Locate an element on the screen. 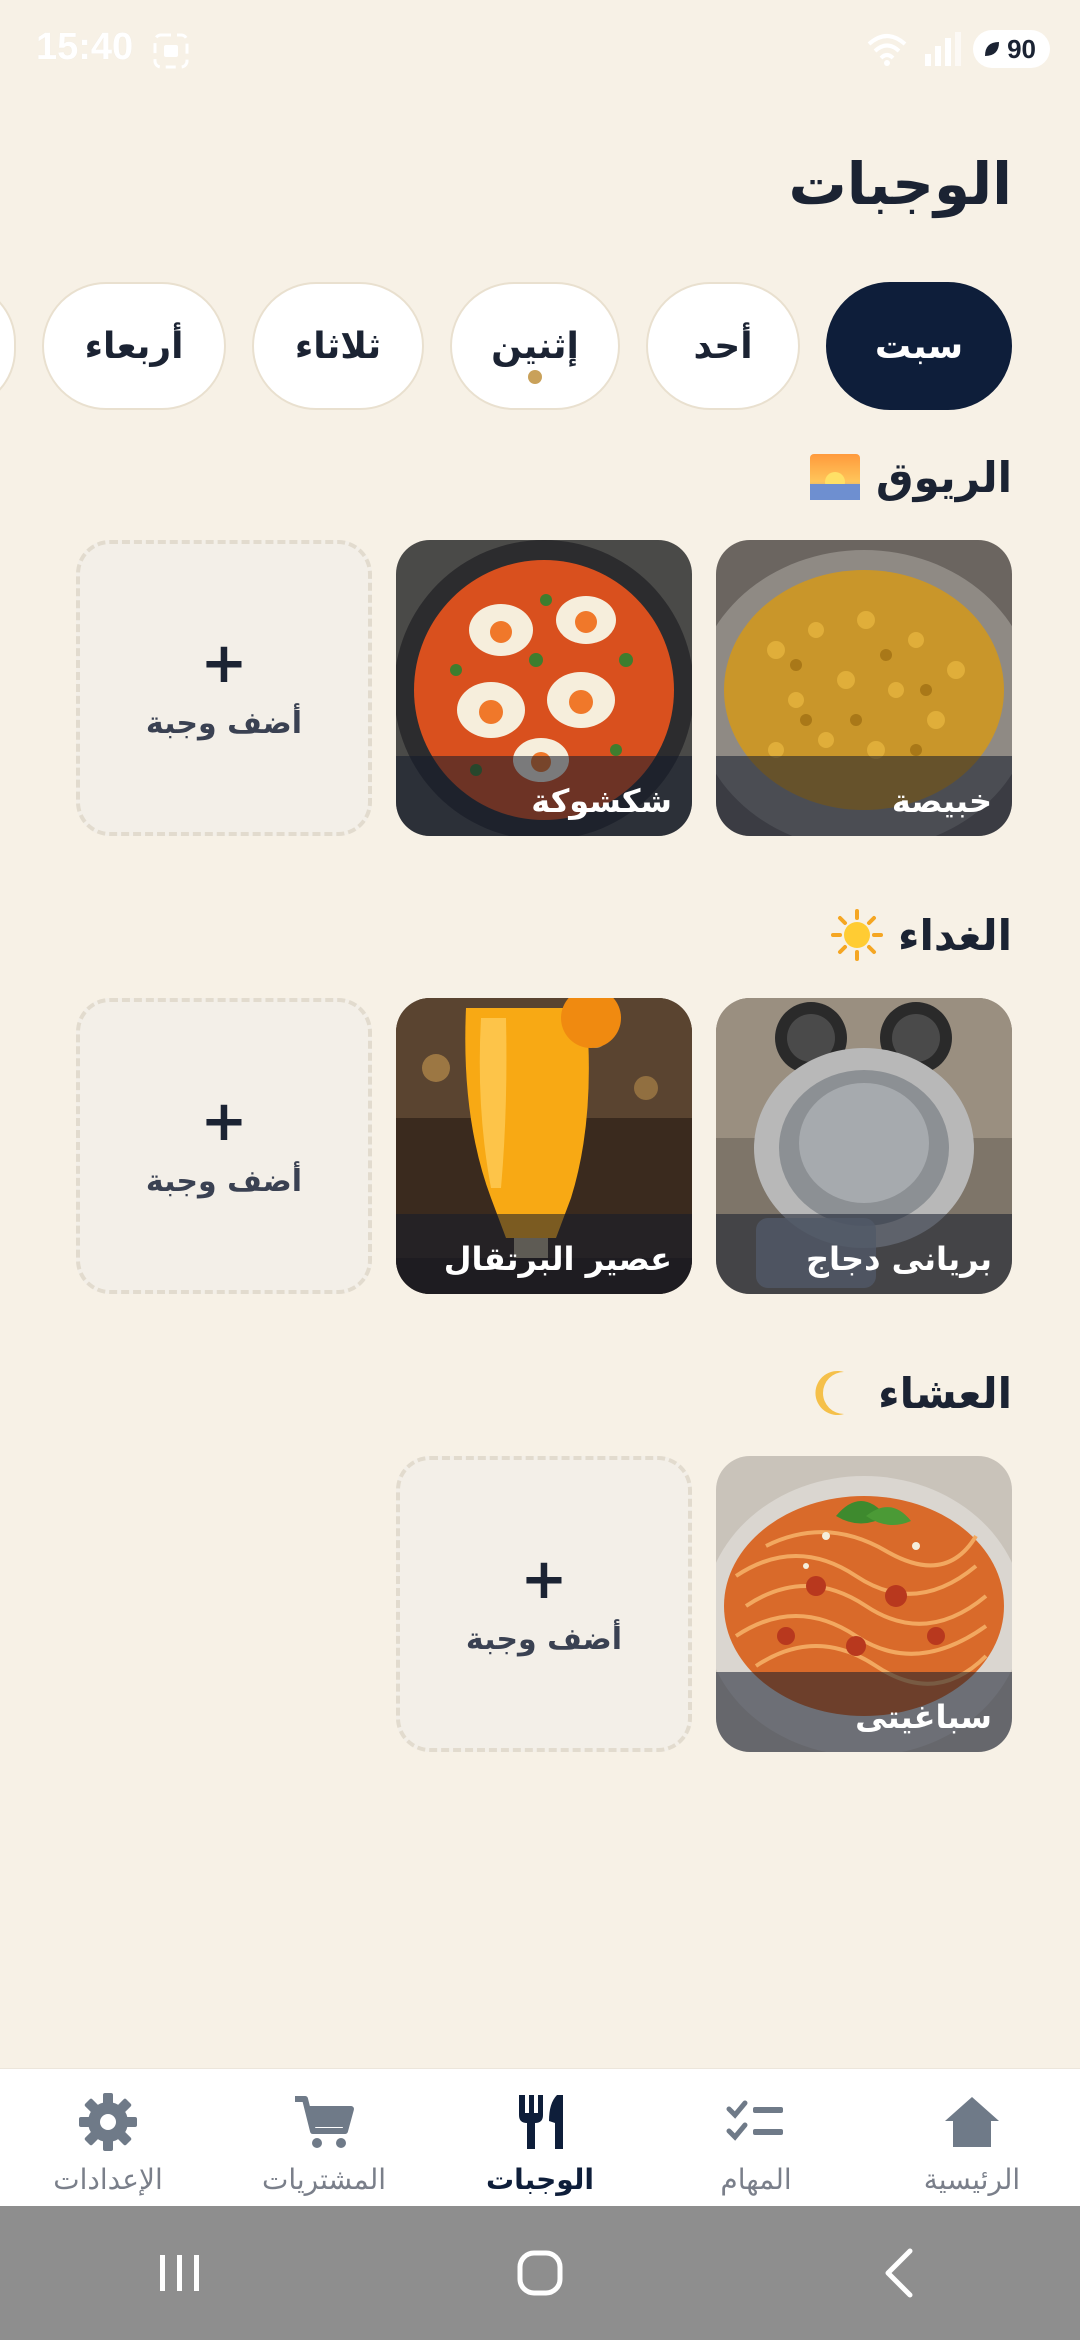 The width and height of the screenshot is (1080, 2340). meal-card: سباغيتى is located at coordinates (864, 1604).